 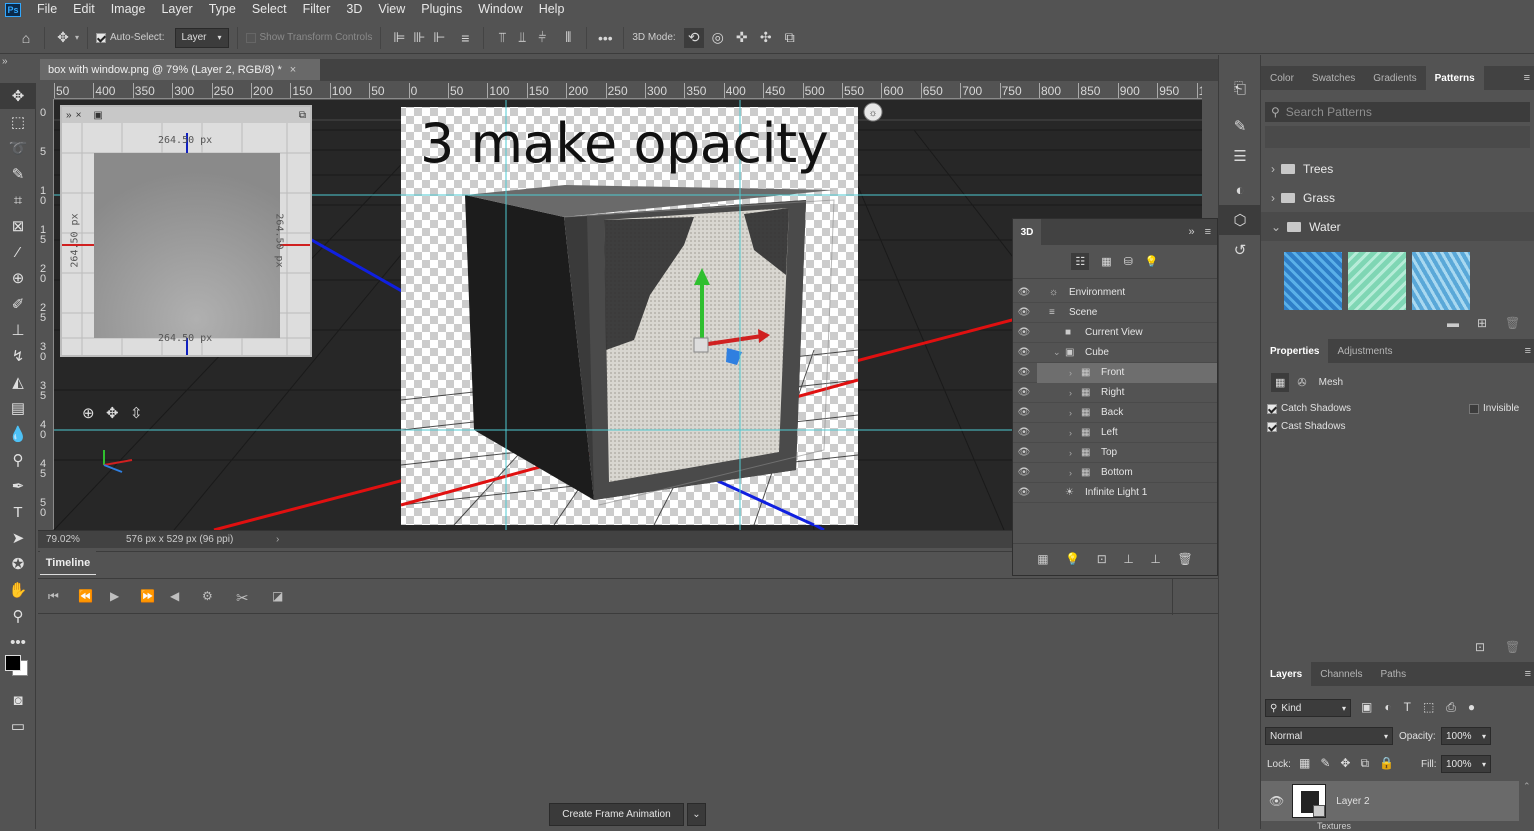 I want to click on align-left-icon: ⊫, so click(x=399, y=38).